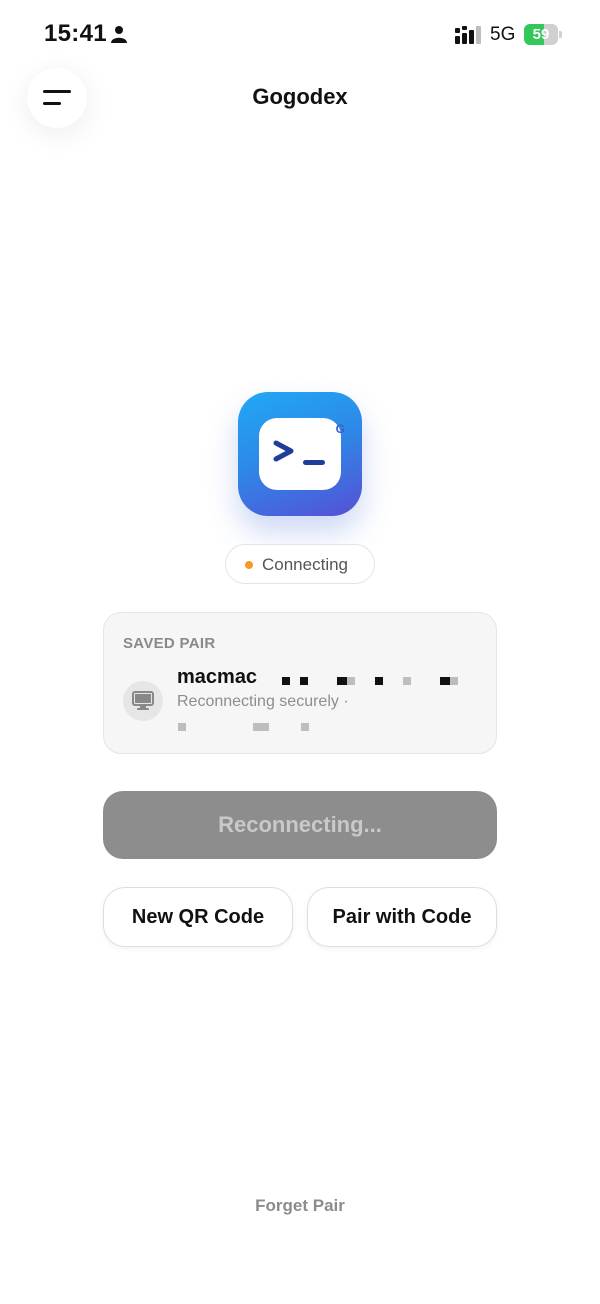 The height and width of the screenshot is (1304, 600). I want to click on person-icon, so click(119, 34).